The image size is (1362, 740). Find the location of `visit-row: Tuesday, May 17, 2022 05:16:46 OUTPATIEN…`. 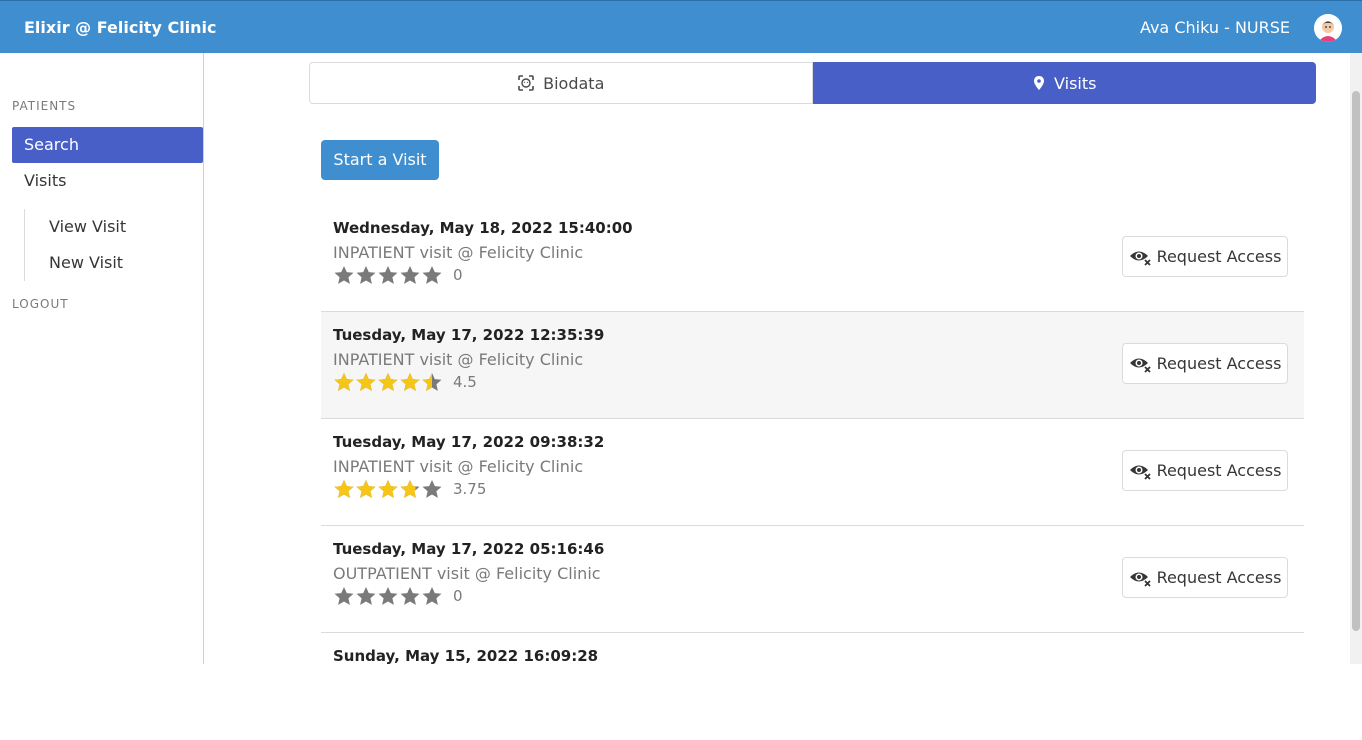

visit-row: Tuesday, May 17, 2022 05:16:46 OUTPATIEN… is located at coordinates (812, 579).